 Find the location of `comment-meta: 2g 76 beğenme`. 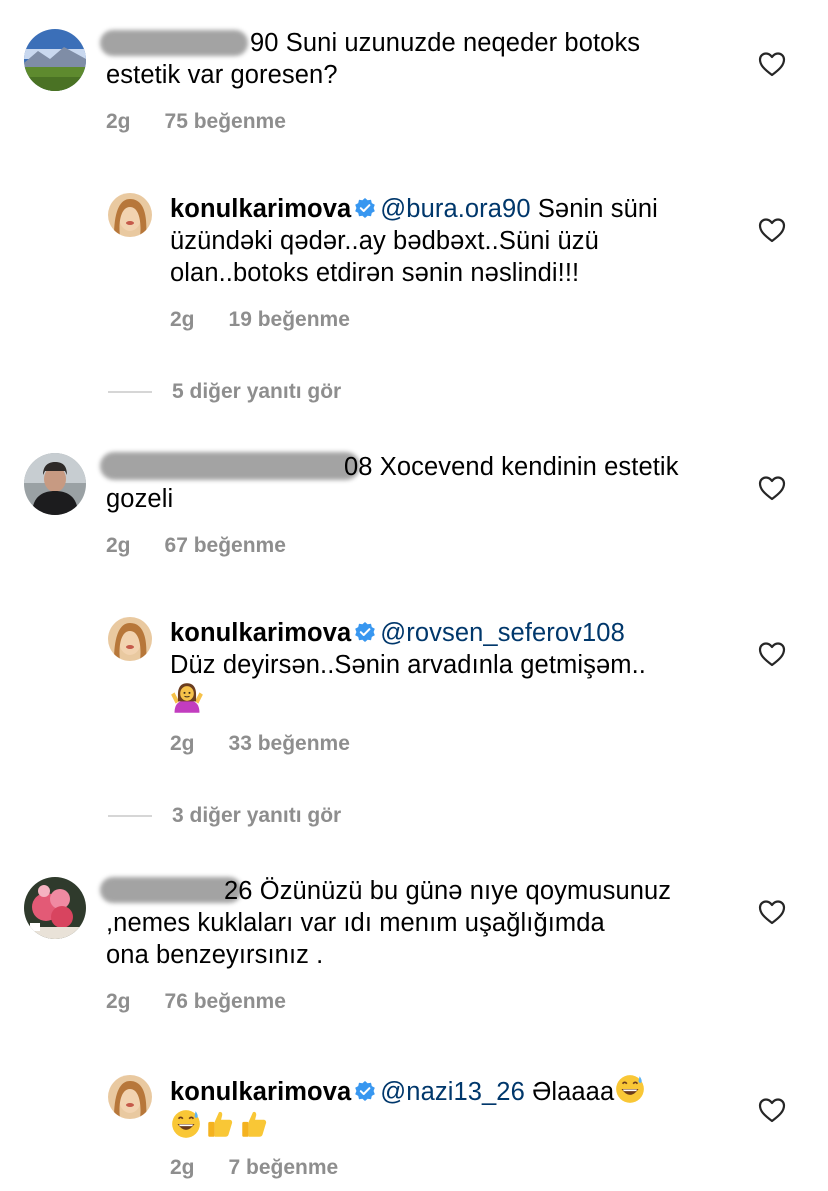

comment-meta: 2g 76 beğenme is located at coordinates (196, 1002).